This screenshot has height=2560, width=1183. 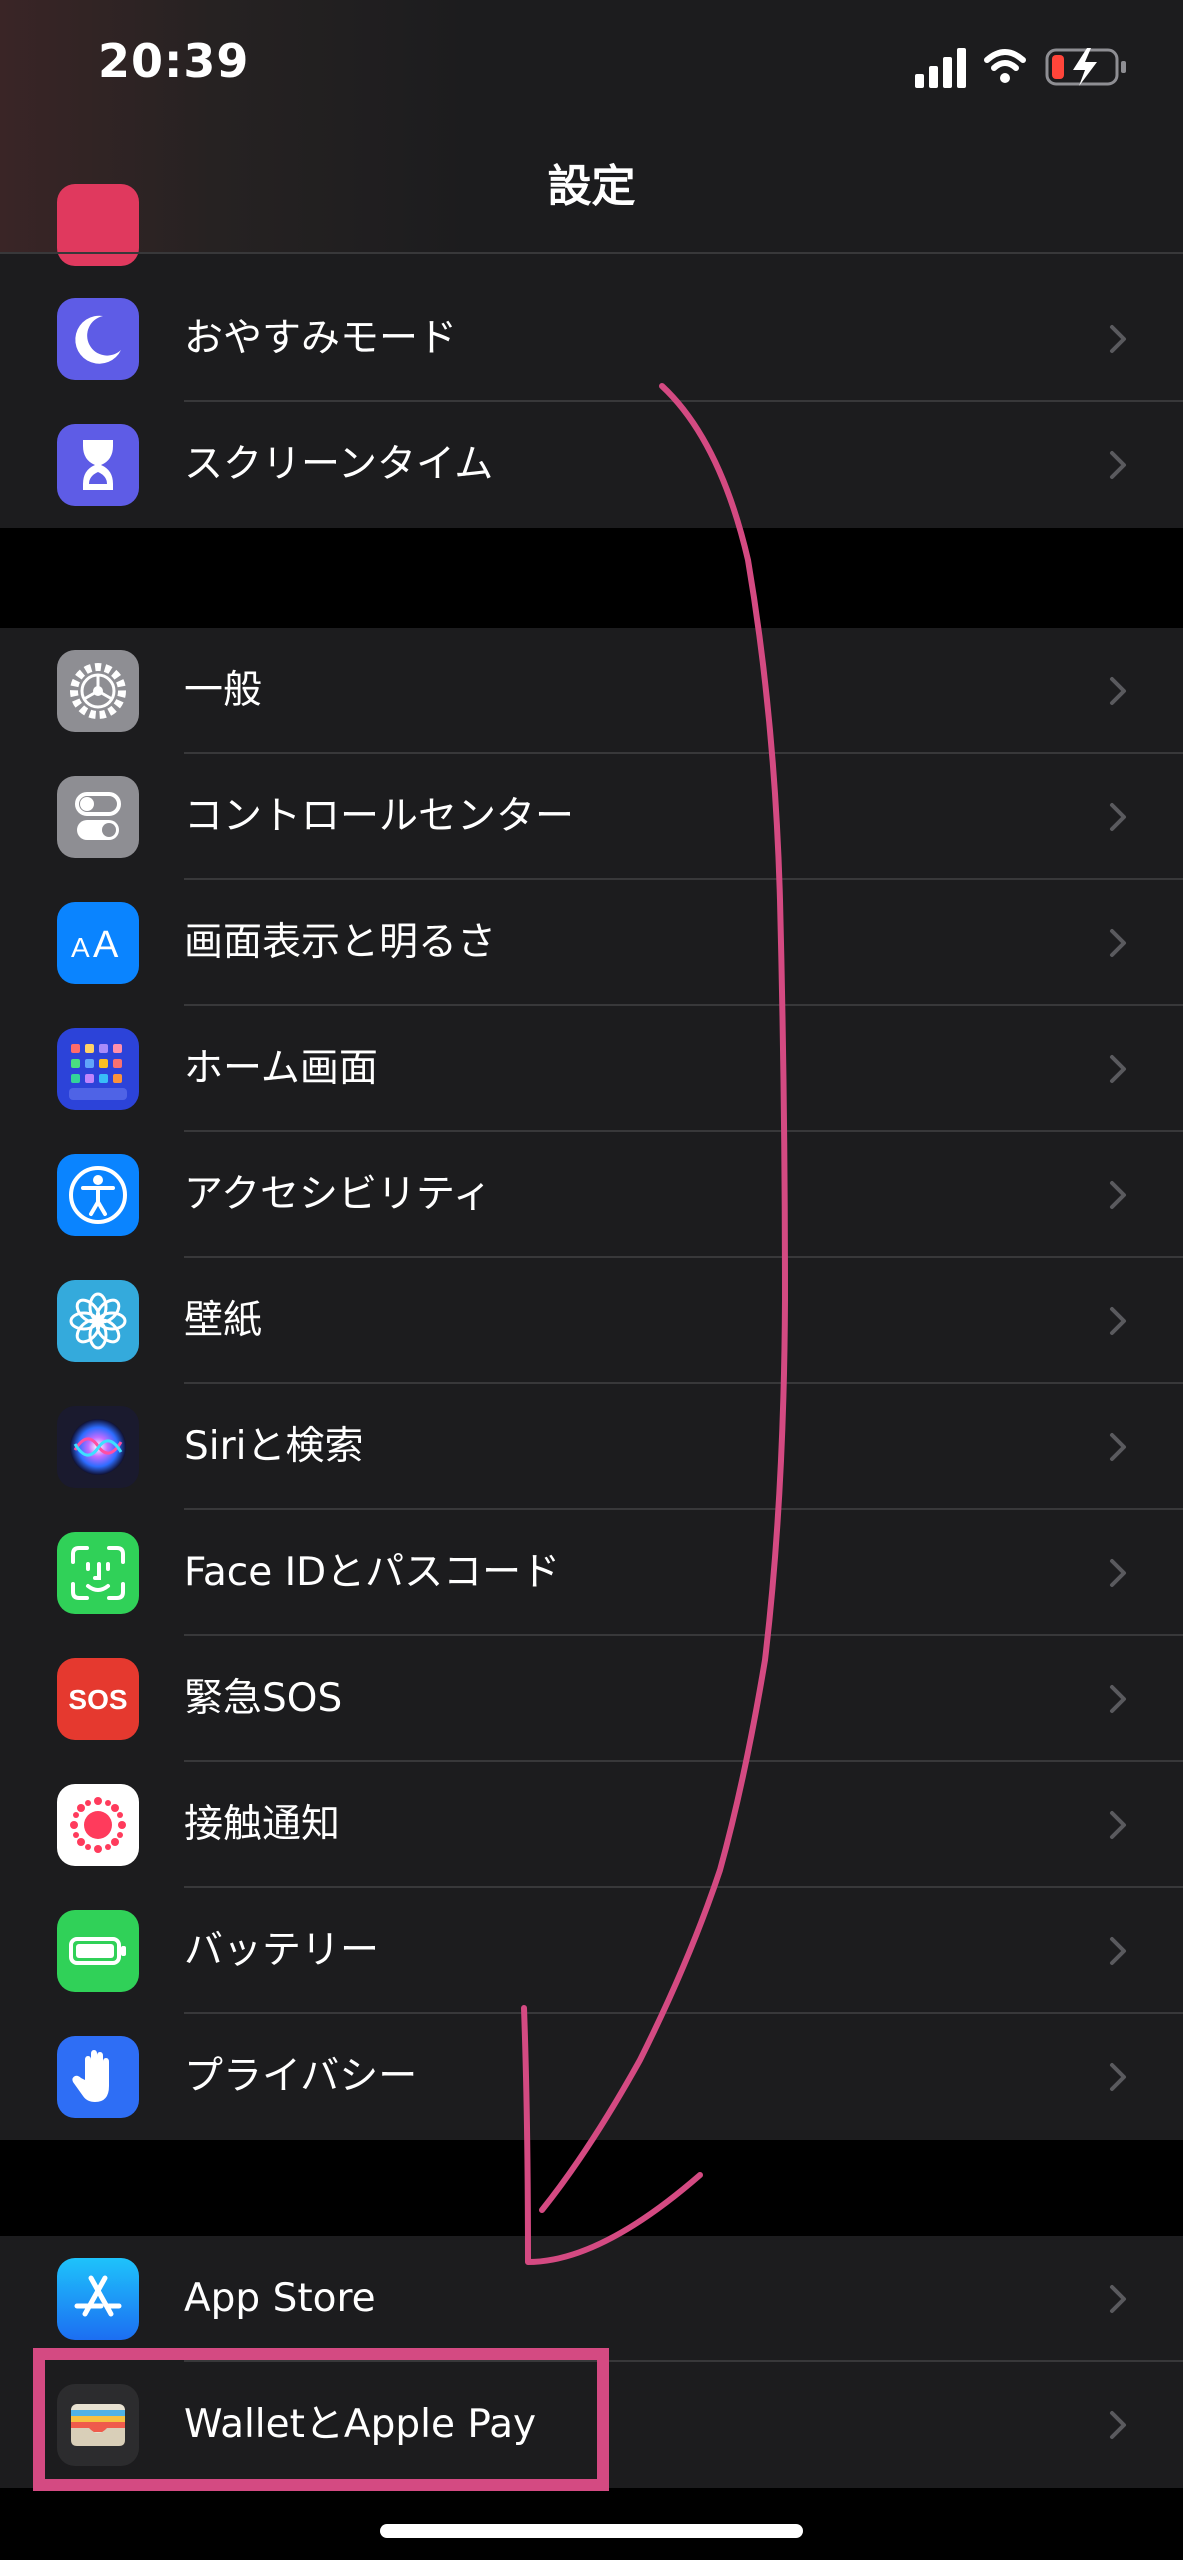 What do you see at coordinates (591, 1573) in the screenshot?
I see `settings-item-face-id: Face IDとパスコード` at bounding box center [591, 1573].